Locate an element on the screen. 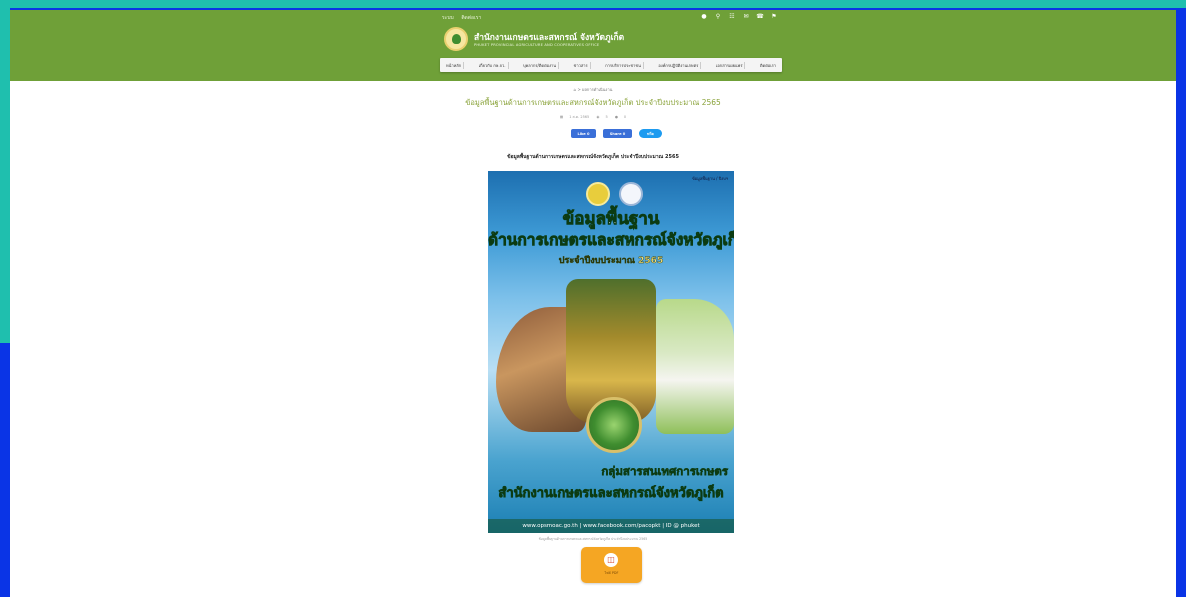  nav-item-staff: บุคลากร/ติดต่องาน is located at coordinates (540, 65).